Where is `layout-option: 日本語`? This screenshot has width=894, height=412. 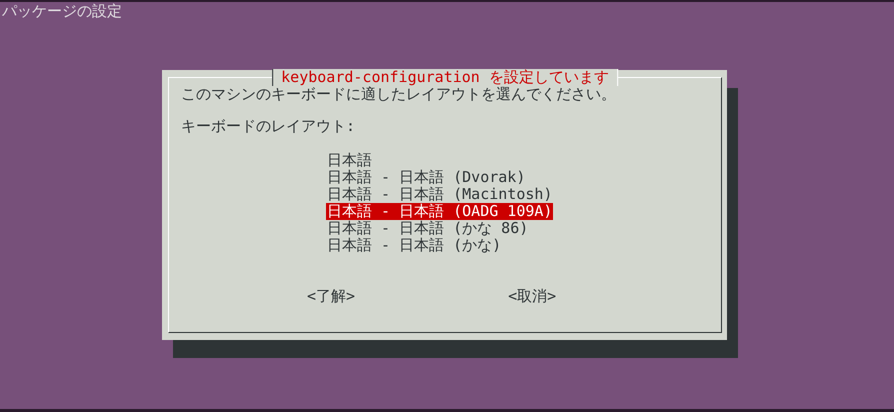
layout-option: 日本語 is located at coordinates (349, 160).